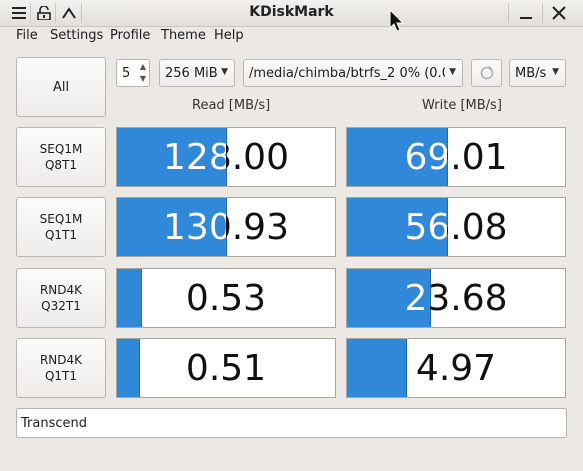  I want to click on read-result-bar: 0.53 0.53, so click(226, 298).